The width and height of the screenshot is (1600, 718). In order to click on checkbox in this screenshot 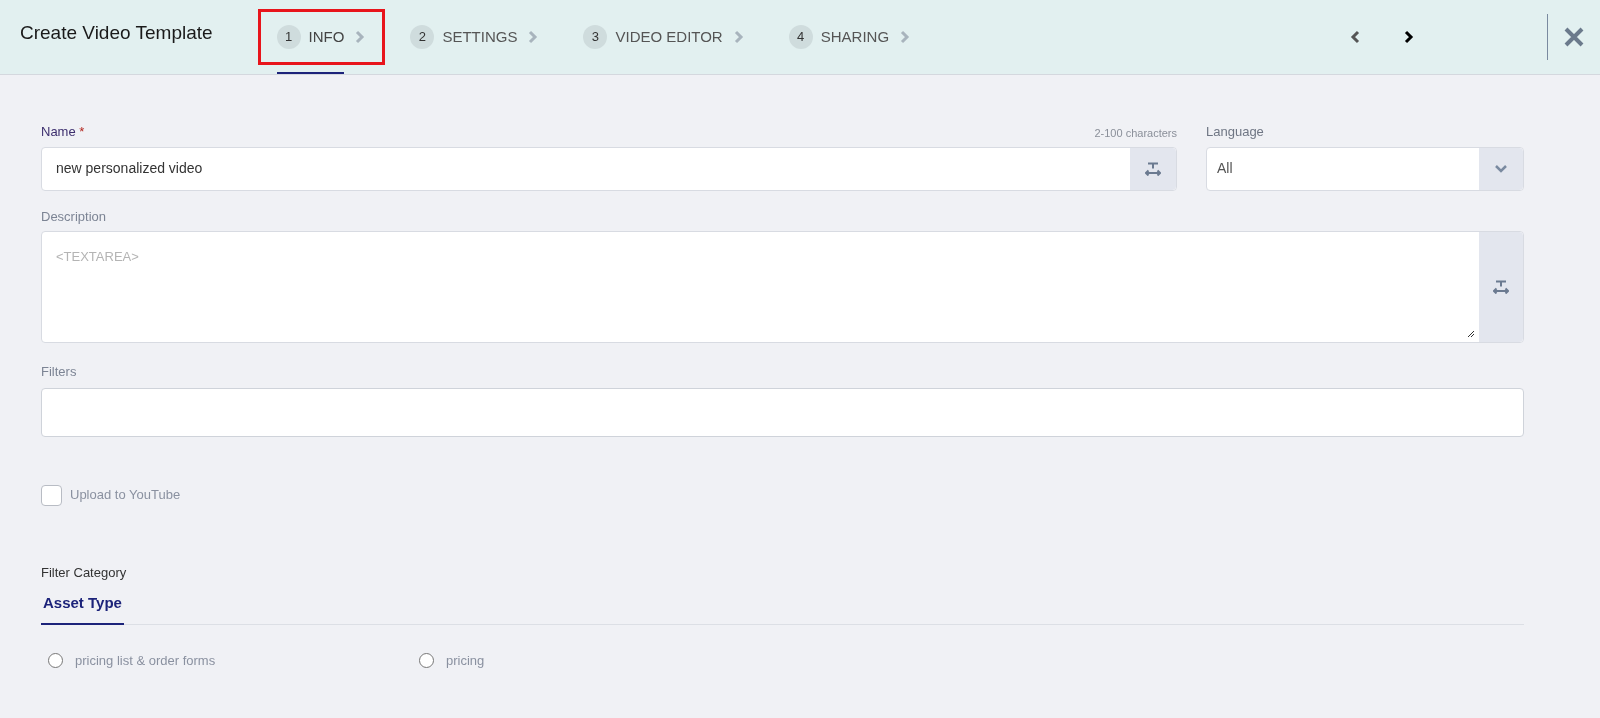, I will do `click(51, 495)`.